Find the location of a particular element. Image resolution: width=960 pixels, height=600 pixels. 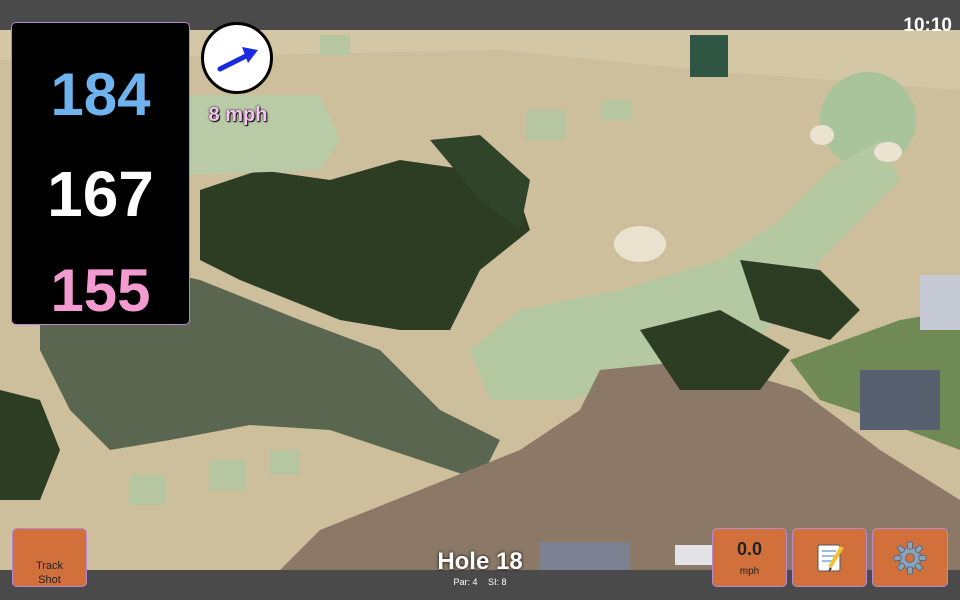

arrow-icon is located at coordinates (237, 59).